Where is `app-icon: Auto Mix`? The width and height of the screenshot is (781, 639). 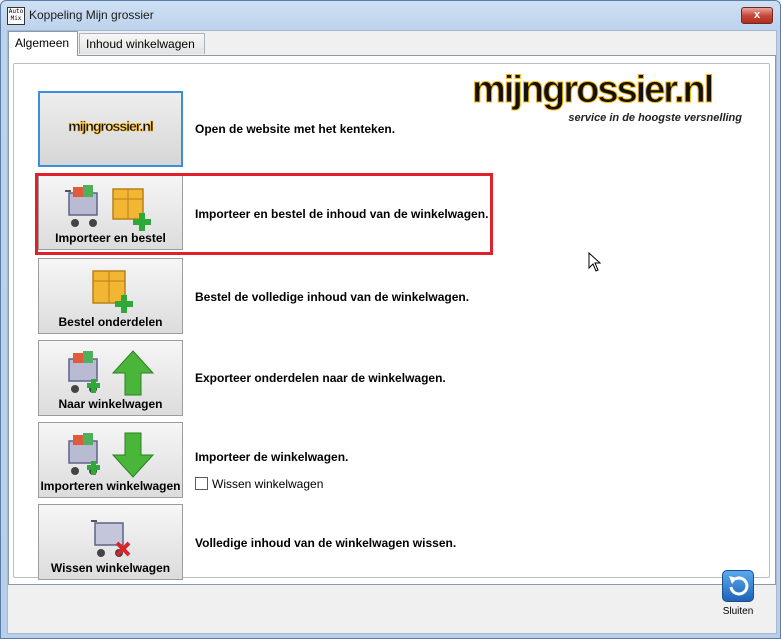
app-icon: Auto Mix is located at coordinates (16, 16).